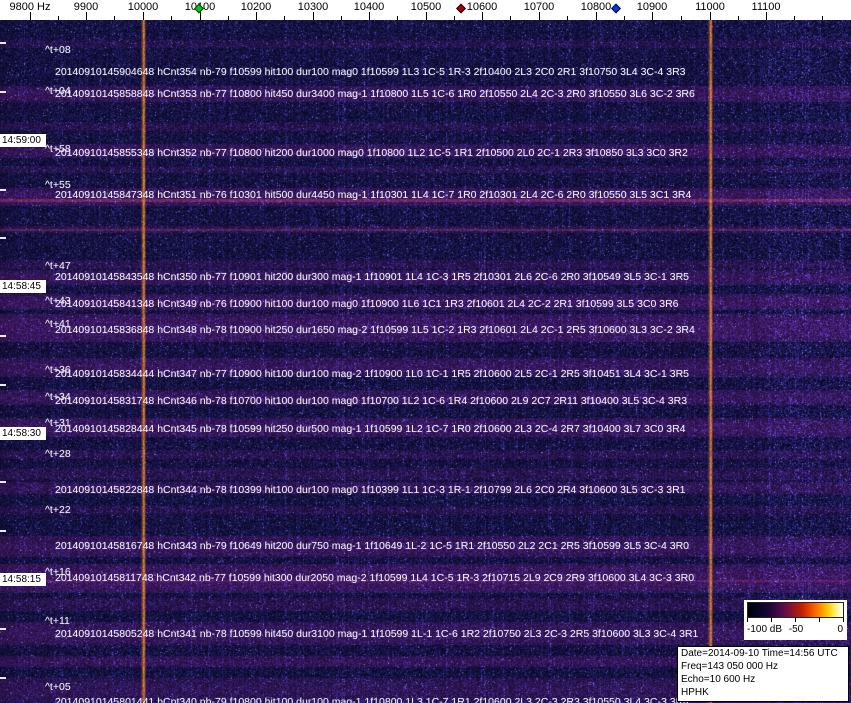  Describe the element at coordinates (23, 286) in the screenshot. I see `time-axis-label: 14:58:45` at that location.